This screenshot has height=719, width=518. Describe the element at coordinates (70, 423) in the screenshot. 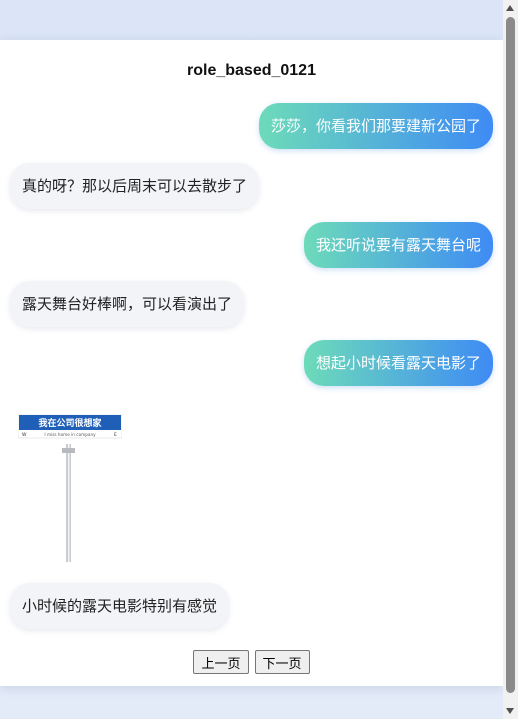

I see `sign-text: 我在公司很想家` at that location.